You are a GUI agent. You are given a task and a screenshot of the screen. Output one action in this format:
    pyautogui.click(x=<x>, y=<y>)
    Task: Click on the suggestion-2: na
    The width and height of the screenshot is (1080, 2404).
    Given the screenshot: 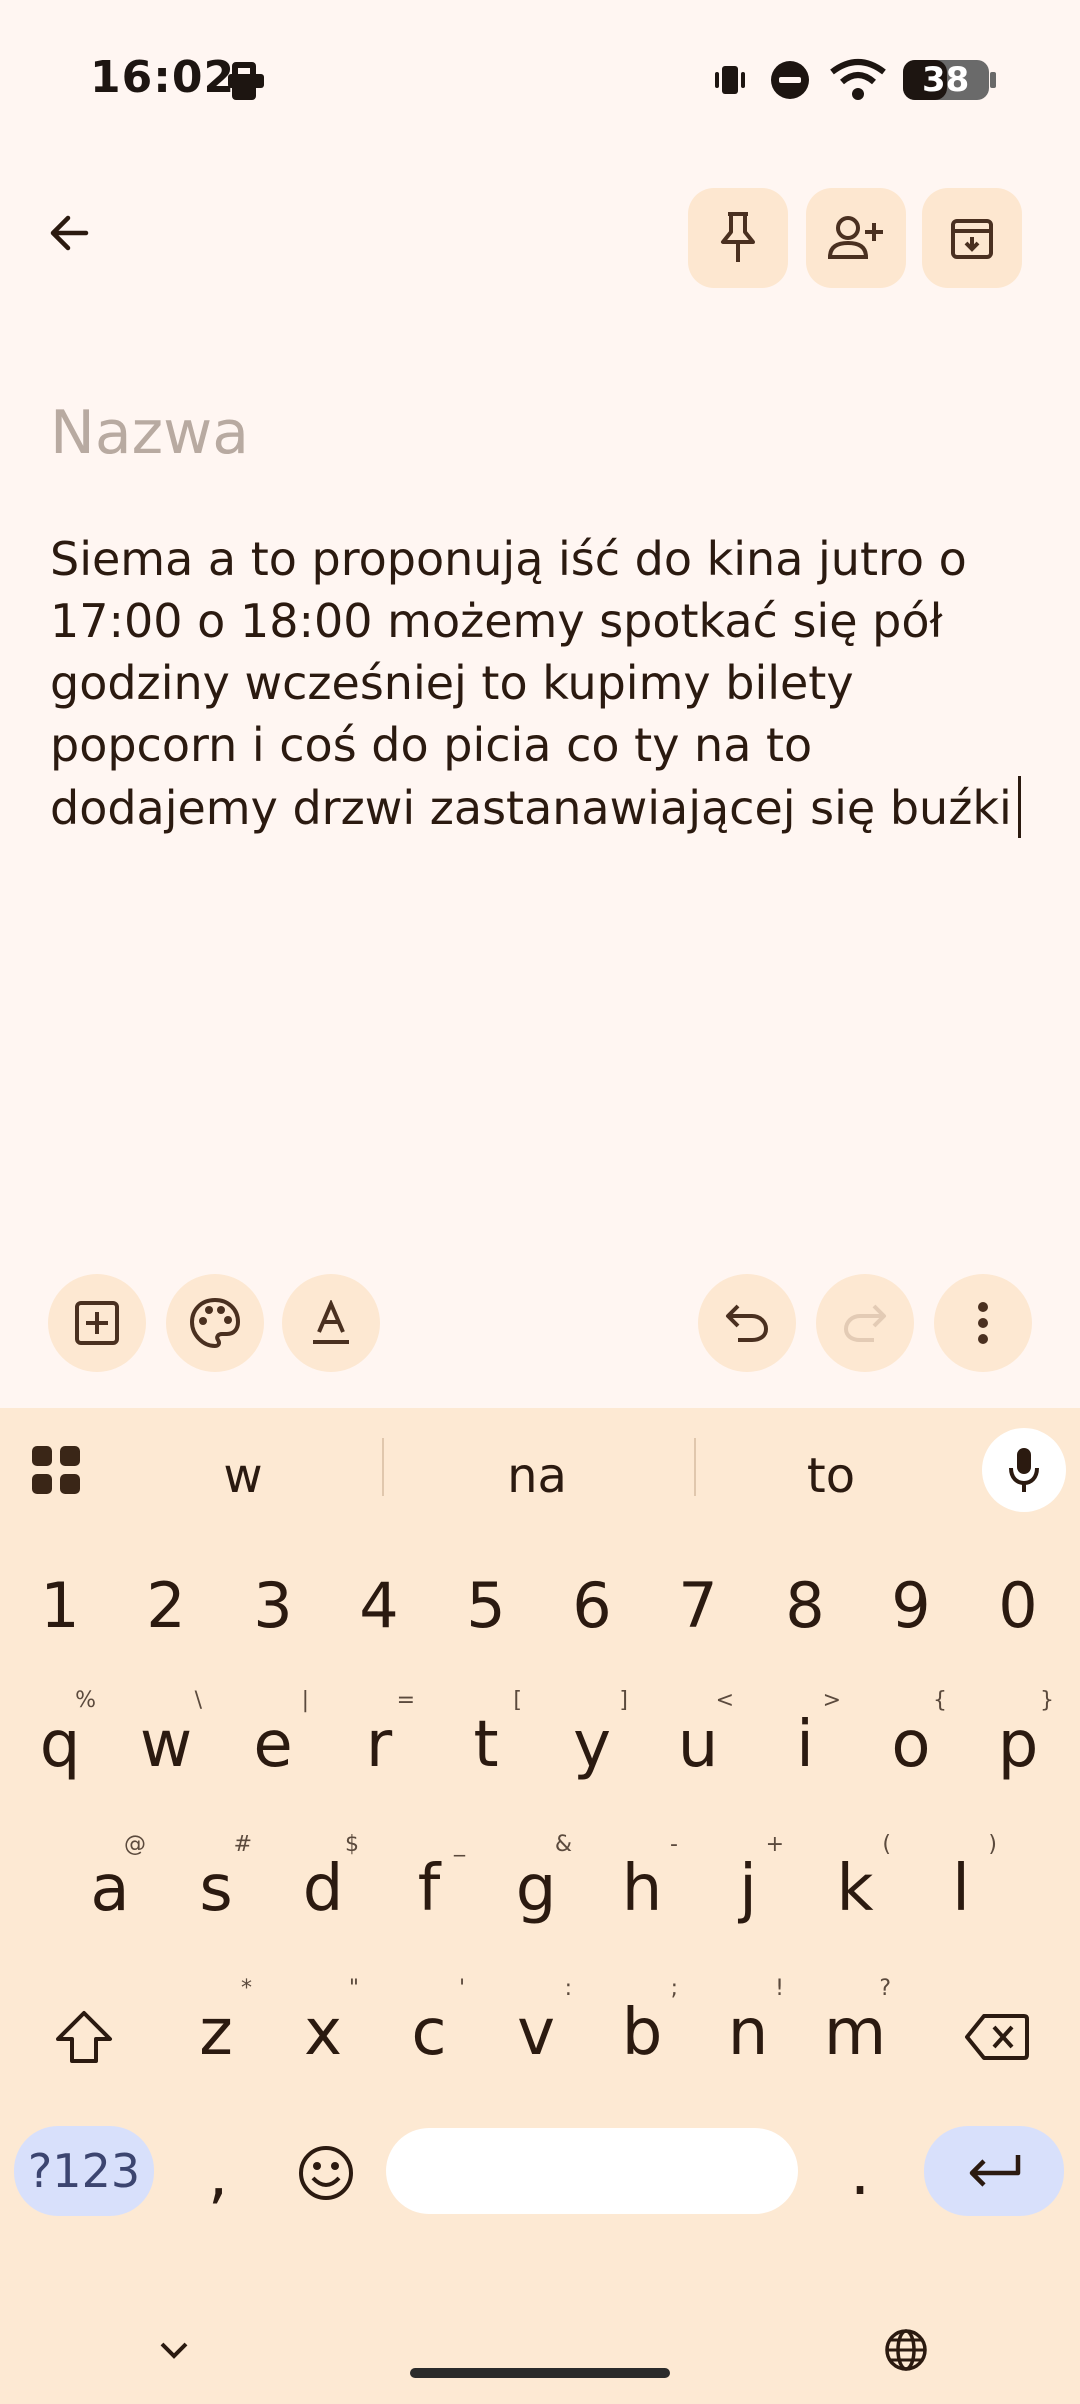 What is the action you would take?
    pyautogui.click(x=537, y=1476)
    